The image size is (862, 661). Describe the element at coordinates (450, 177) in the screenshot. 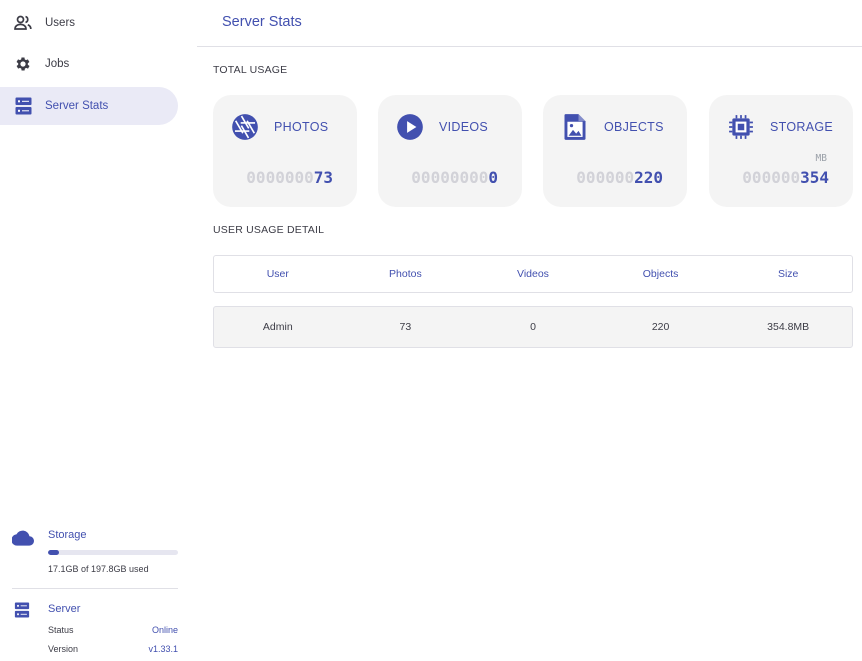

I see `count-padding: 00000000` at that location.